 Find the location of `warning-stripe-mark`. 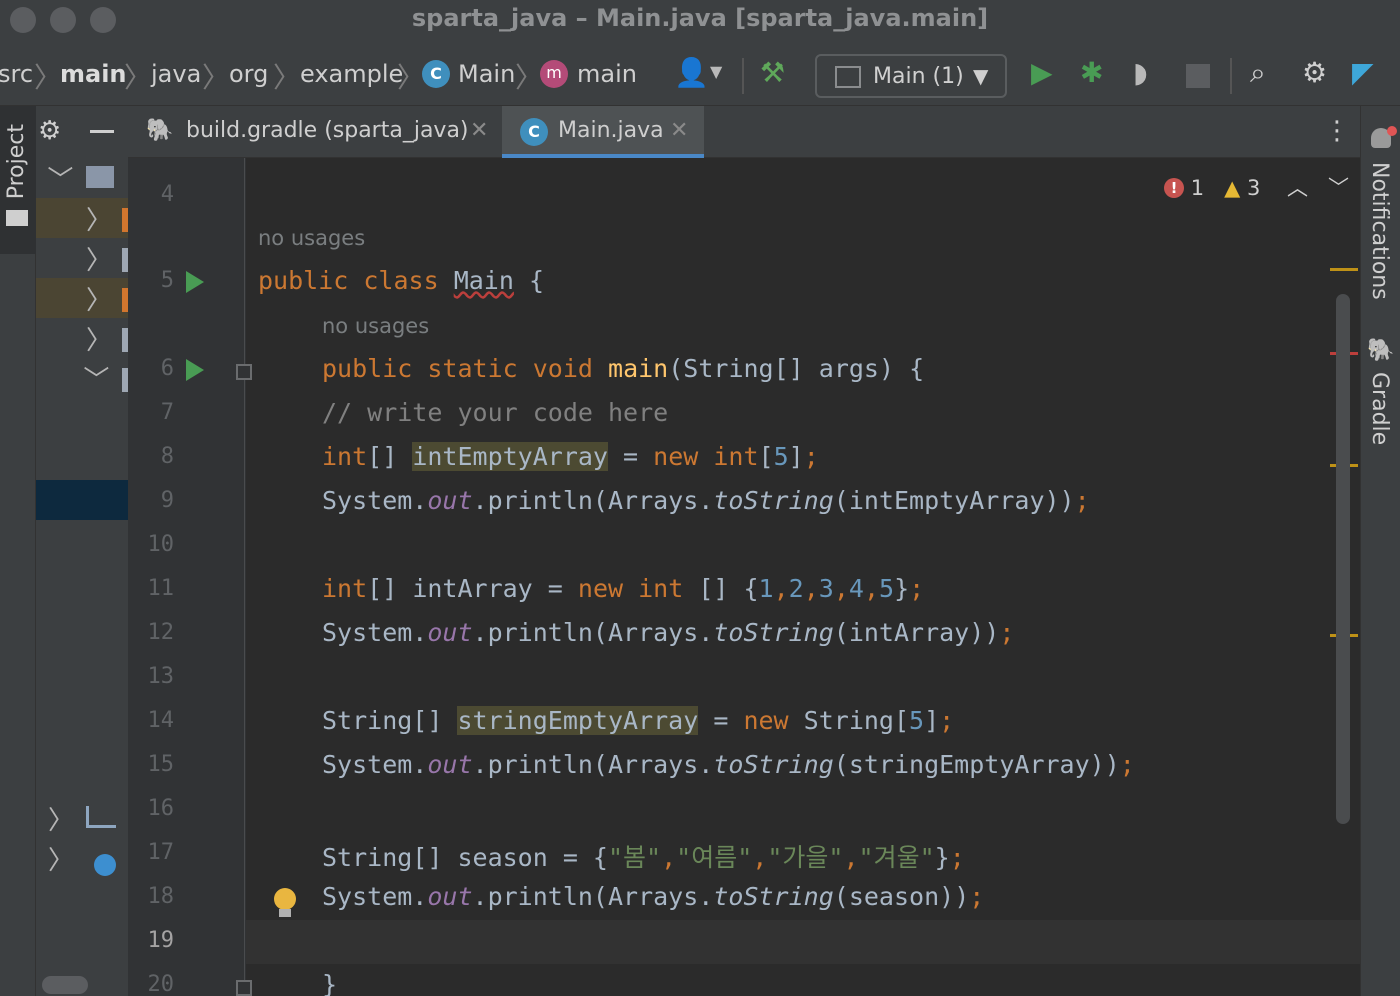

warning-stripe-mark is located at coordinates (1344, 269).